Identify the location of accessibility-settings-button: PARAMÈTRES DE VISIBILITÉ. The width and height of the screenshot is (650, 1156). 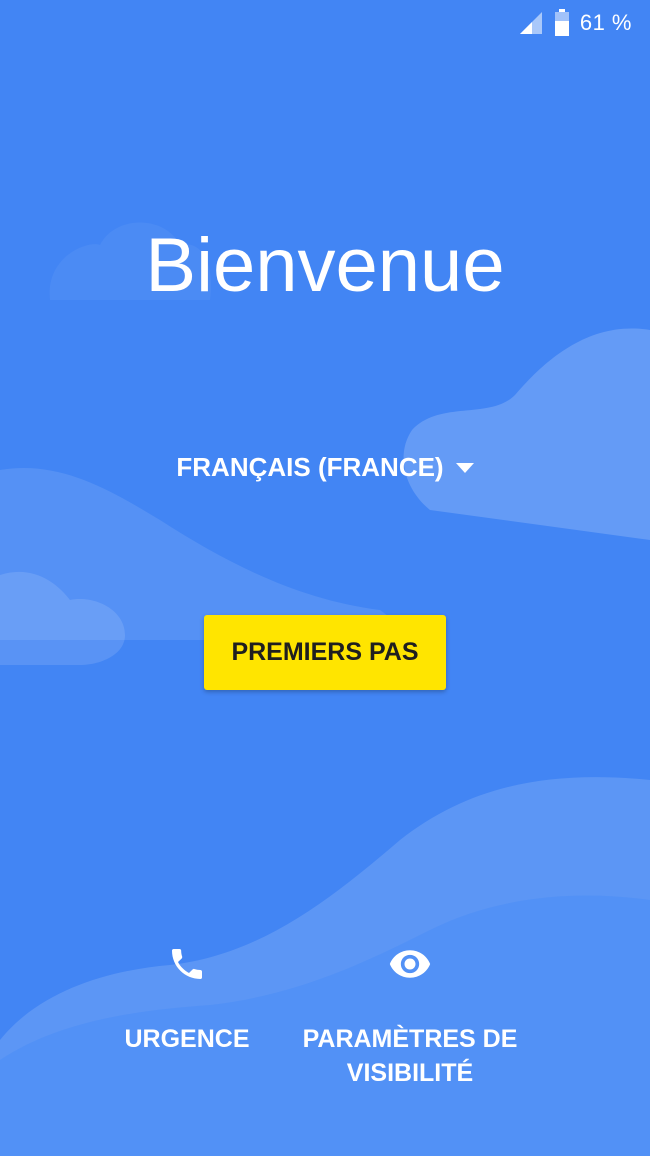
(410, 1015).